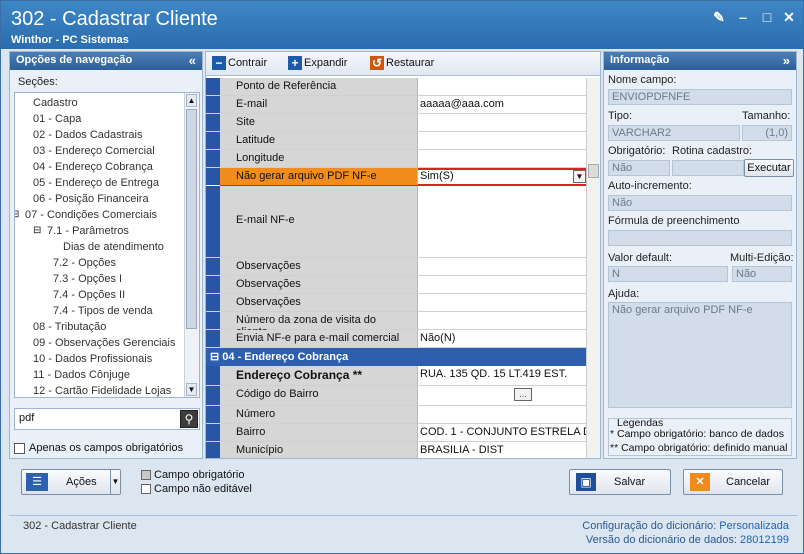  What do you see at coordinates (70, 40) in the screenshot?
I see `window-subtitle: Winthor - PC Sistemas` at bounding box center [70, 40].